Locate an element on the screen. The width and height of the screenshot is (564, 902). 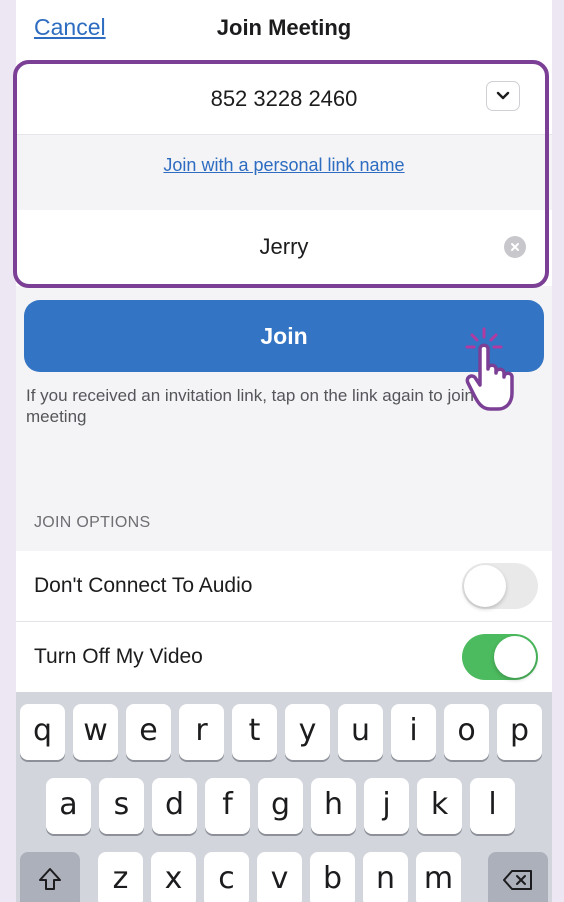
name-row: Jerry is located at coordinates (284, 248).